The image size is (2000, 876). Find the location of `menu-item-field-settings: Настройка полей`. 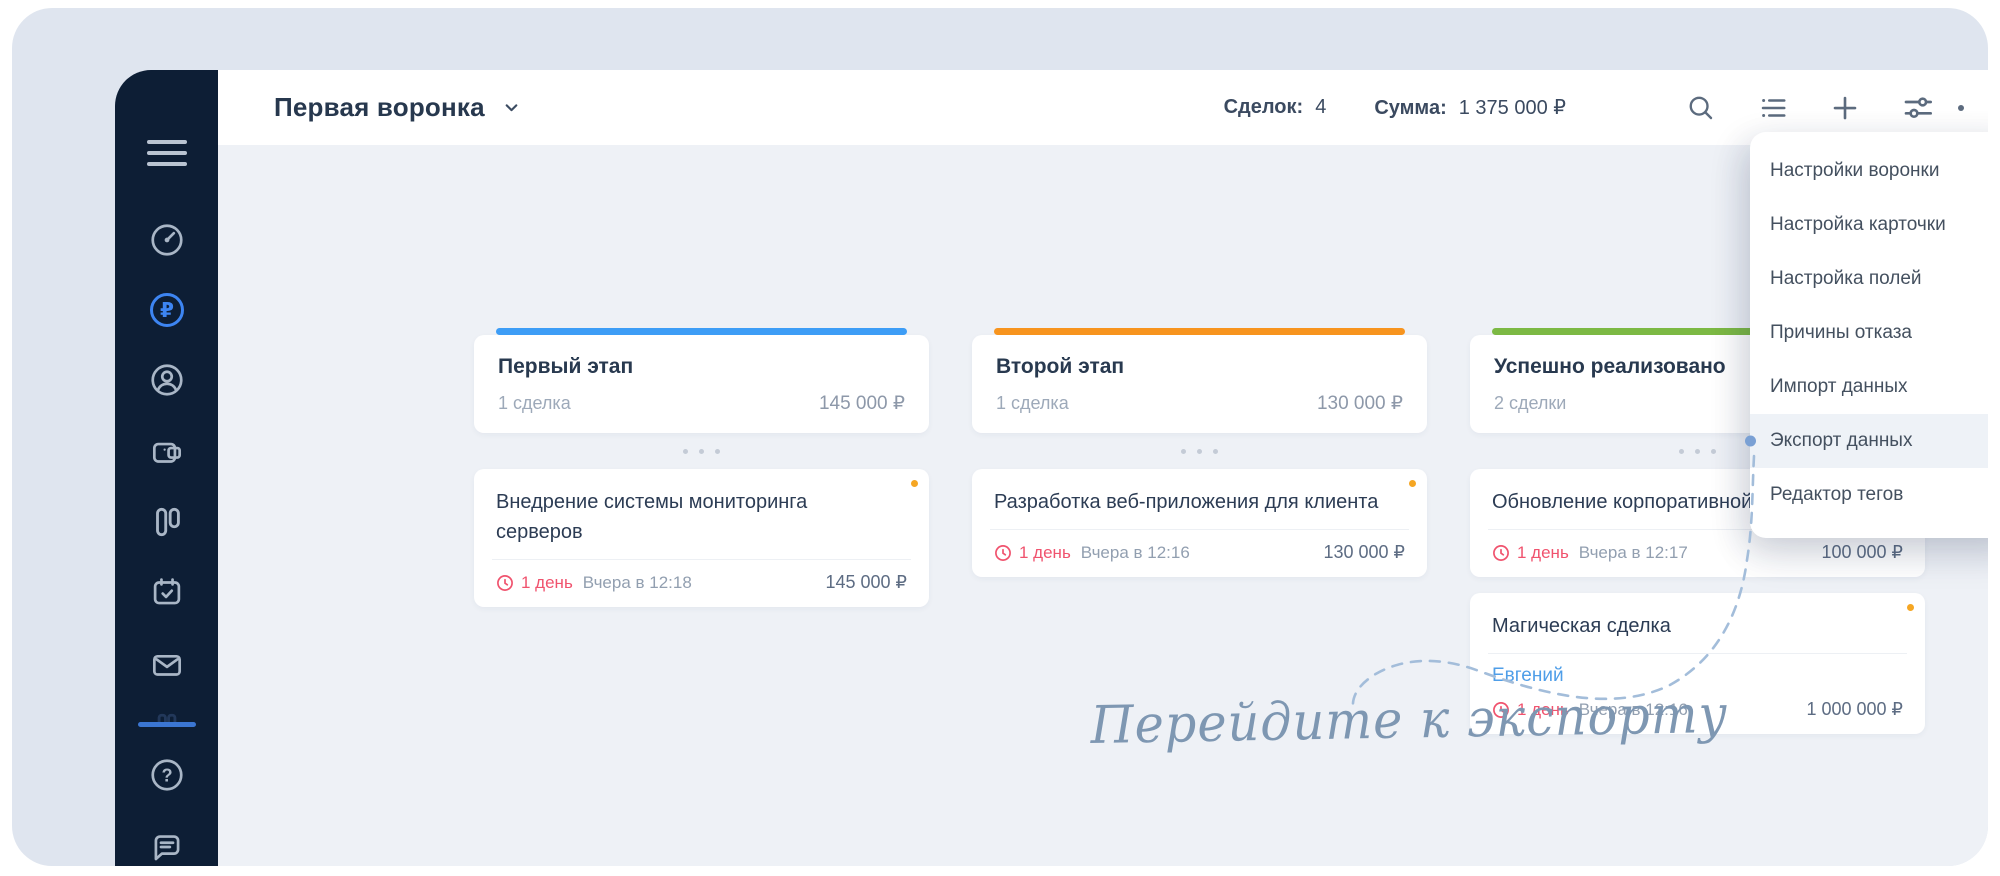

menu-item-field-settings: Настройка полей is located at coordinates (1869, 279).